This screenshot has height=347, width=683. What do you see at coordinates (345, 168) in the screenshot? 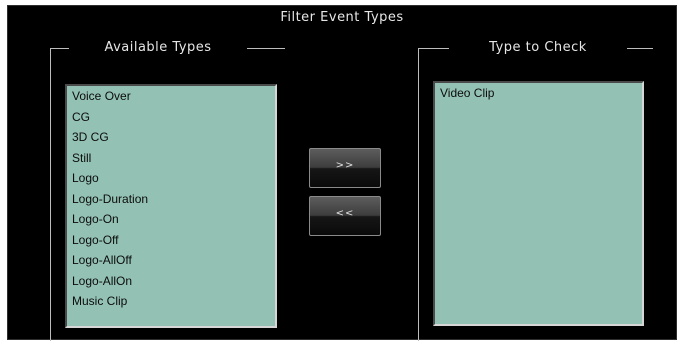
I see `add-type-button: >>` at bounding box center [345, 168].